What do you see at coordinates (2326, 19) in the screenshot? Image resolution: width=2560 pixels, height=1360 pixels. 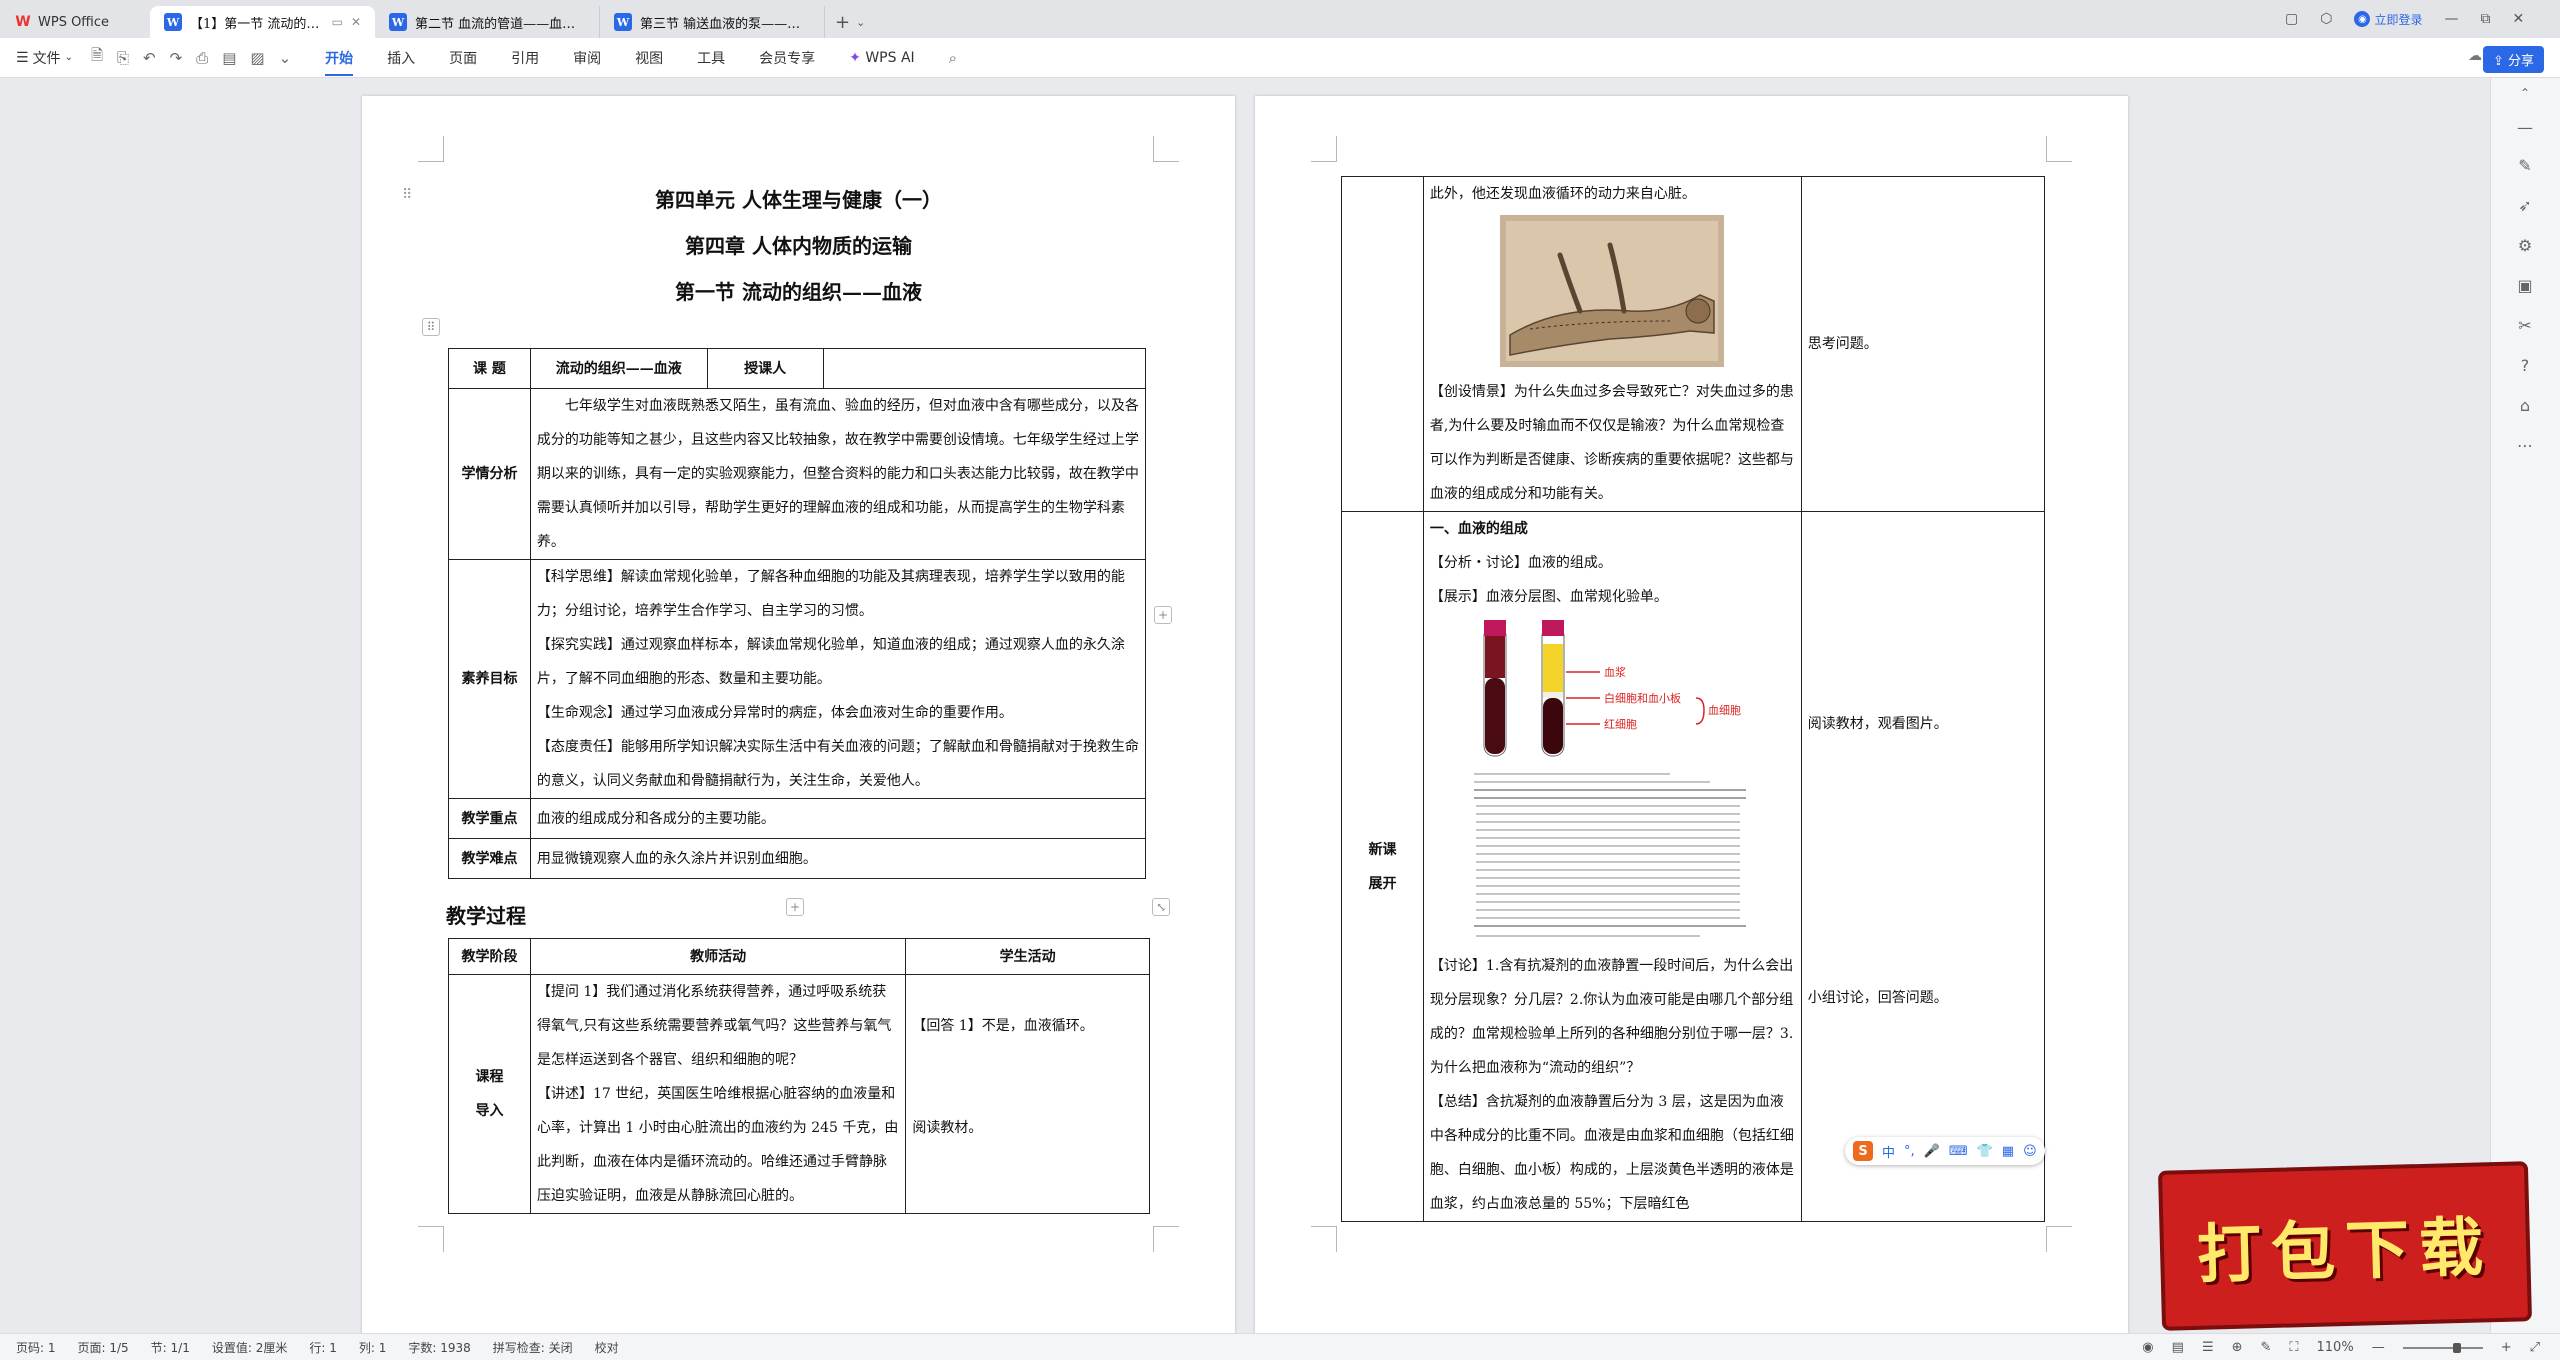 I see `cube-icon: ⬡` at bounding box center [2326, 19].